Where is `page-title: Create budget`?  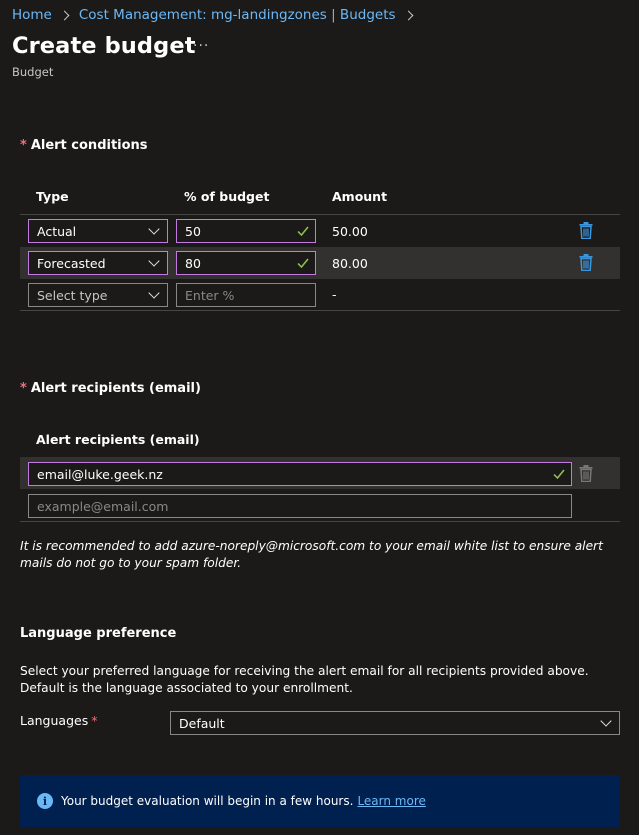
page-title: Create budget is located at coordinates (104, 46).